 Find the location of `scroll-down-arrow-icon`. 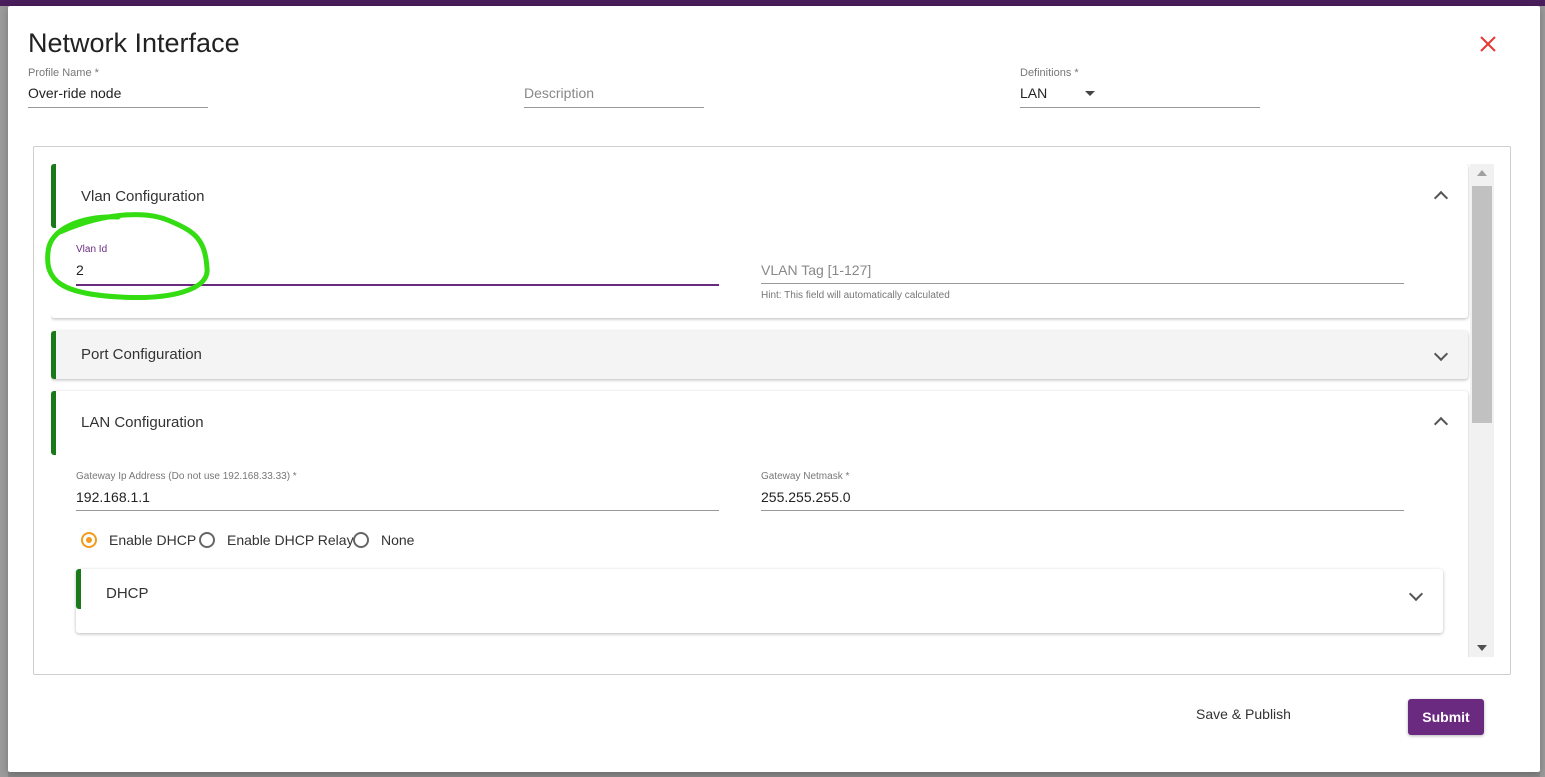

scroll-down-arrow-icon is located at coordinates (1482, 648).